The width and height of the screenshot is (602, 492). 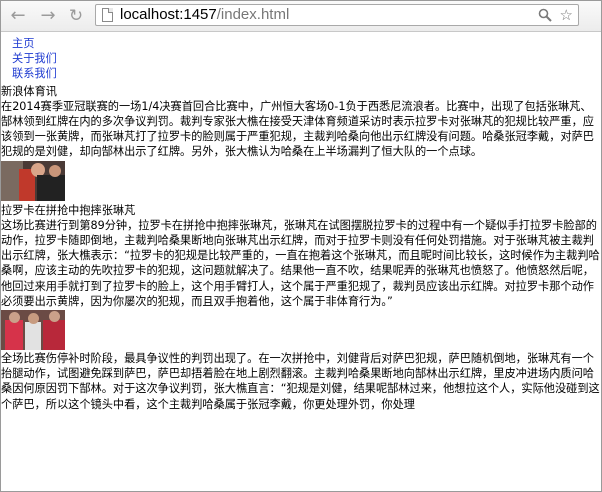 I want to click on url-text: localhost:1457/index.html, so click(x=204, y=15).